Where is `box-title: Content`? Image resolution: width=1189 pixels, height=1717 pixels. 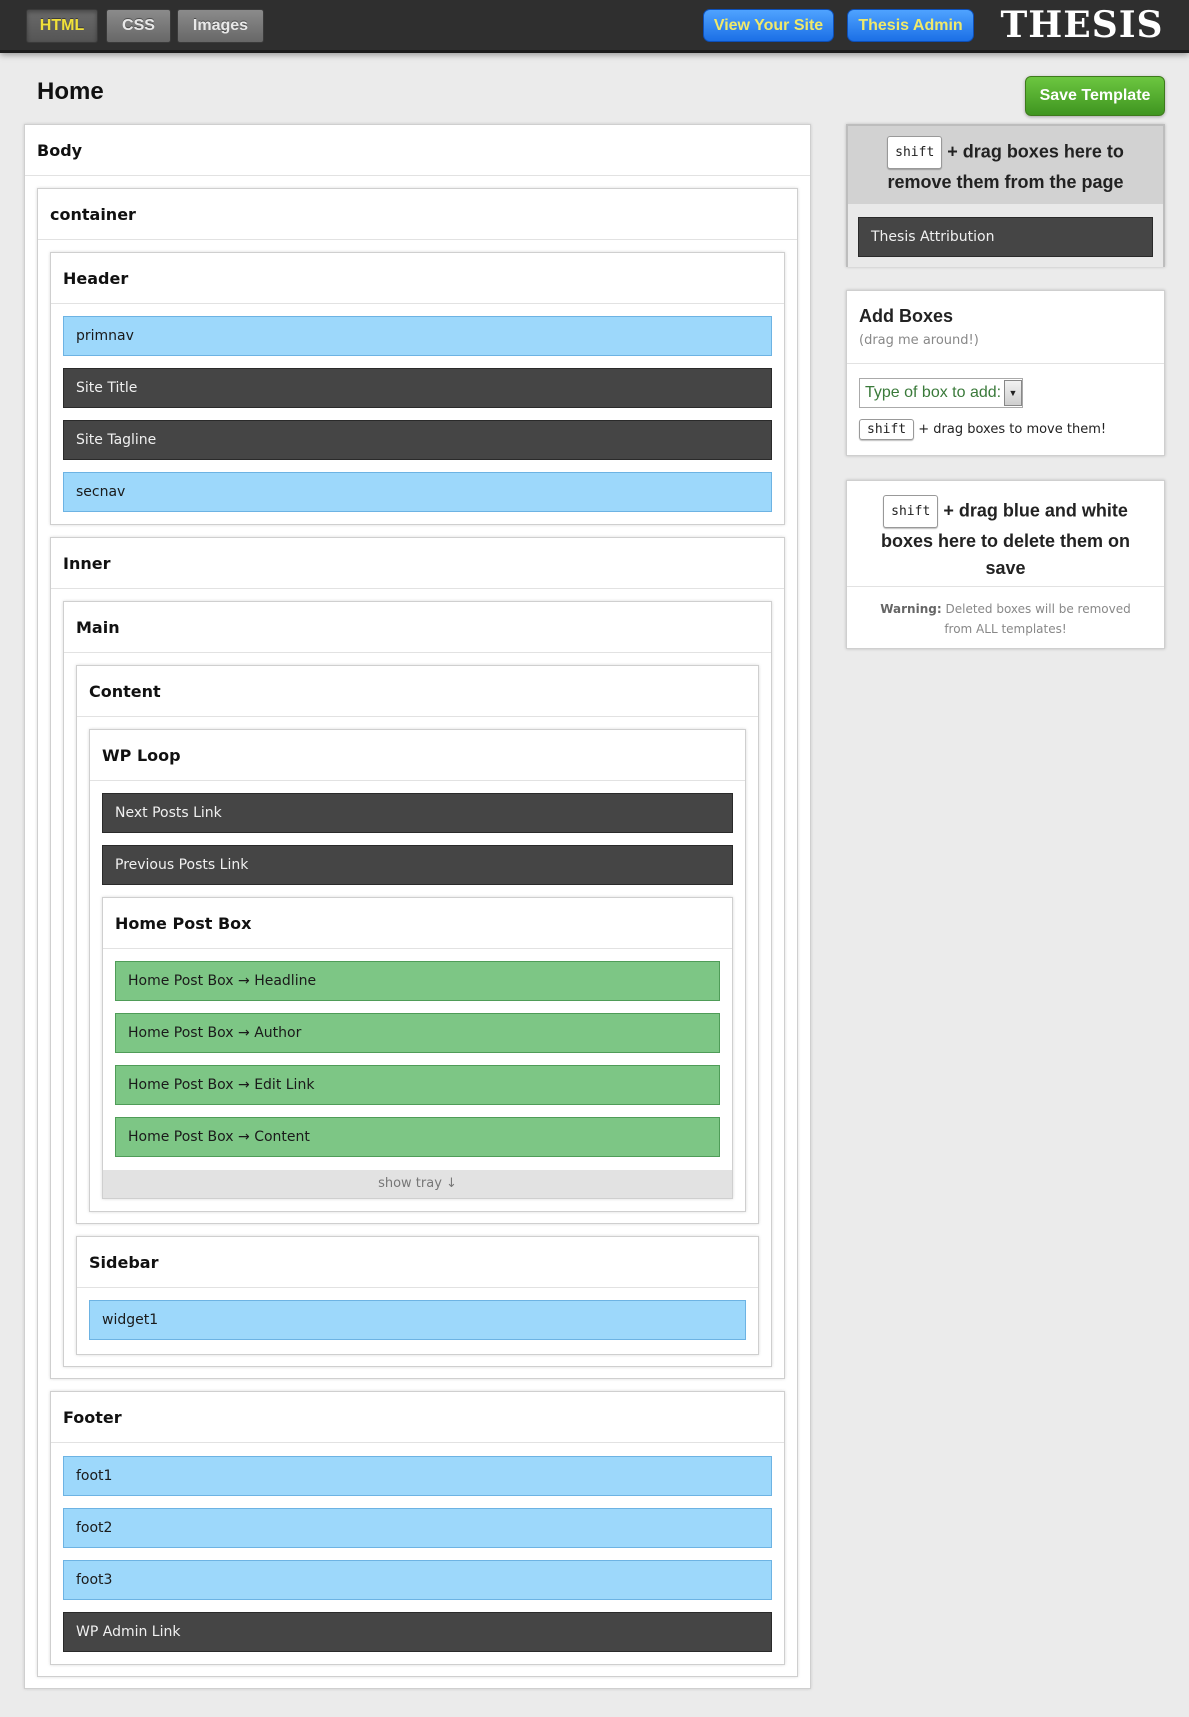 box-title: Content is located at coordinates (417, 691).